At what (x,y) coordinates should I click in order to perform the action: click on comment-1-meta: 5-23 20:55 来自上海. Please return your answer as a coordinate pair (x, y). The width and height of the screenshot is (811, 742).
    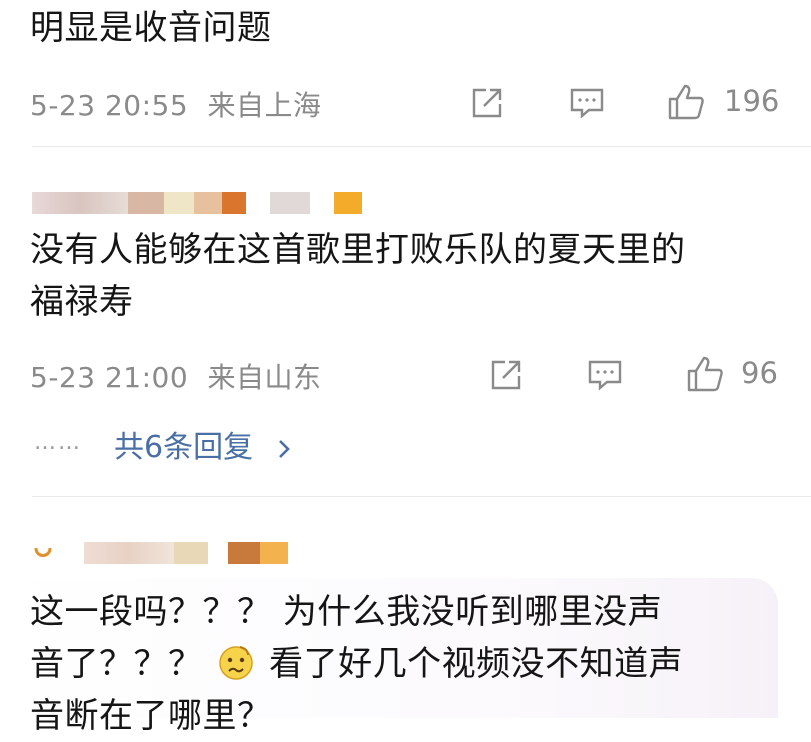
    Looking at the image, I should click on (176, 104).